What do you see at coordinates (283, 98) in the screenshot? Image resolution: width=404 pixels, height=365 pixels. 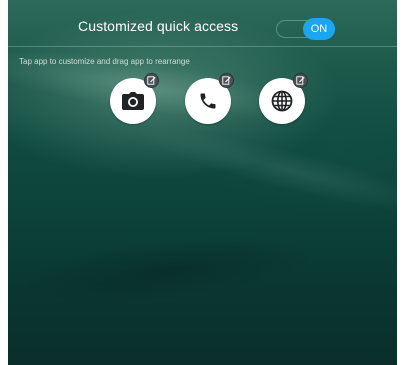 I see `browser-app-button` at bounding box center [283, 98].